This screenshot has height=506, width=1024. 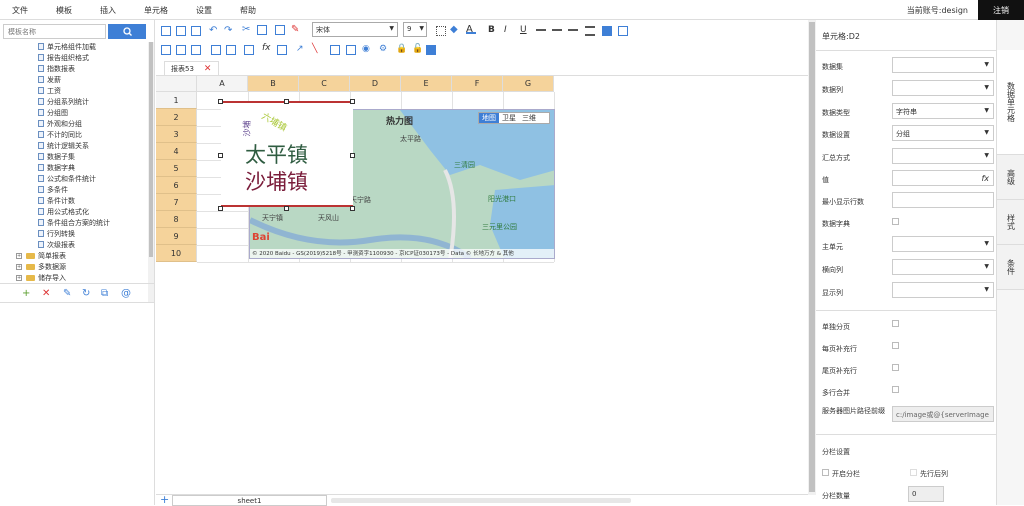 What do you see at coordinates (63, 211) in the screenshot?
I see `tree-item: 用公式格式化` at bounding box center [63, 211].